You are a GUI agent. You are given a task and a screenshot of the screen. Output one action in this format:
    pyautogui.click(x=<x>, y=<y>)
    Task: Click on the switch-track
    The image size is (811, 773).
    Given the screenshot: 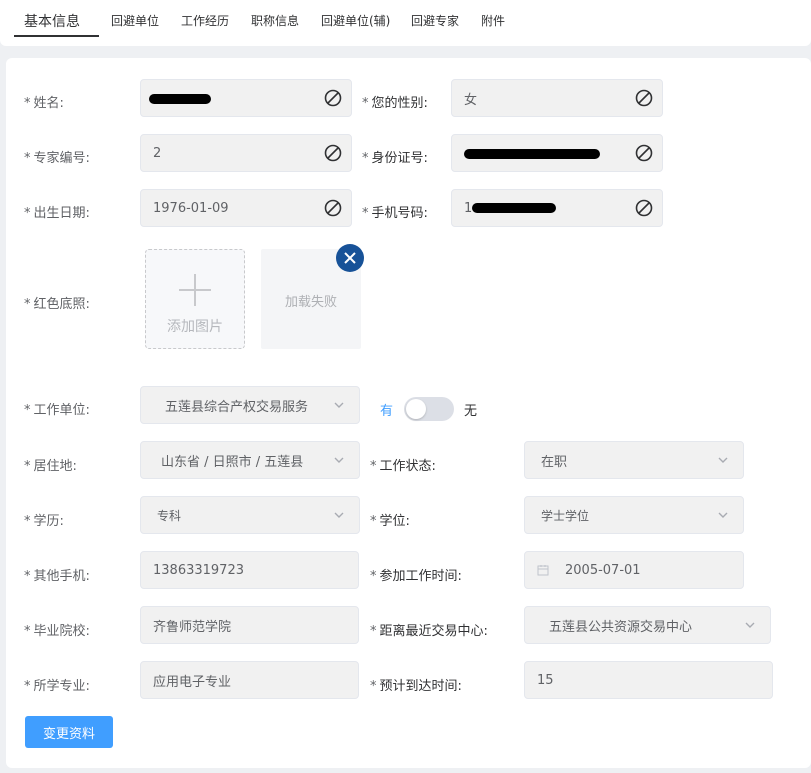 What is the action you would take?
    pyautogui.click(x=429, y=409)
    